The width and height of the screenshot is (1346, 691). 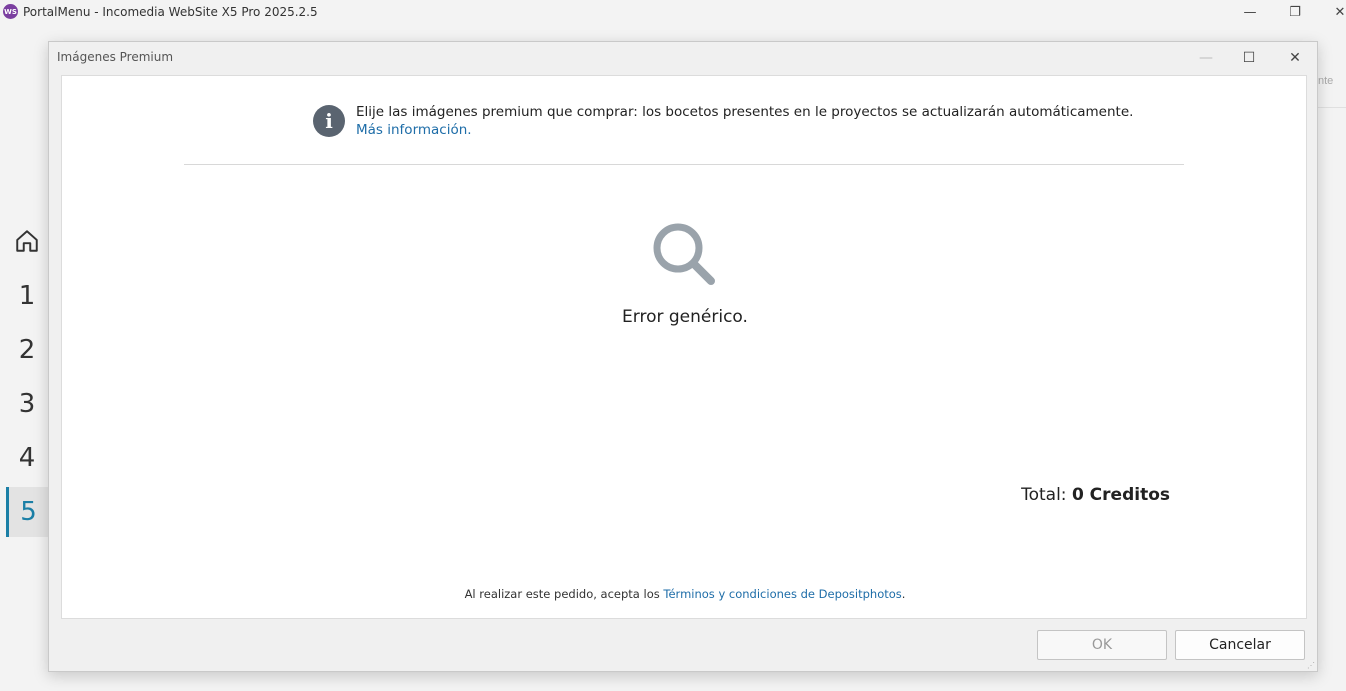 What do you see at coordinates (10, 11) in the screenshot?
I see `app-logo-icon: WS` at bounding box center [10, 11].